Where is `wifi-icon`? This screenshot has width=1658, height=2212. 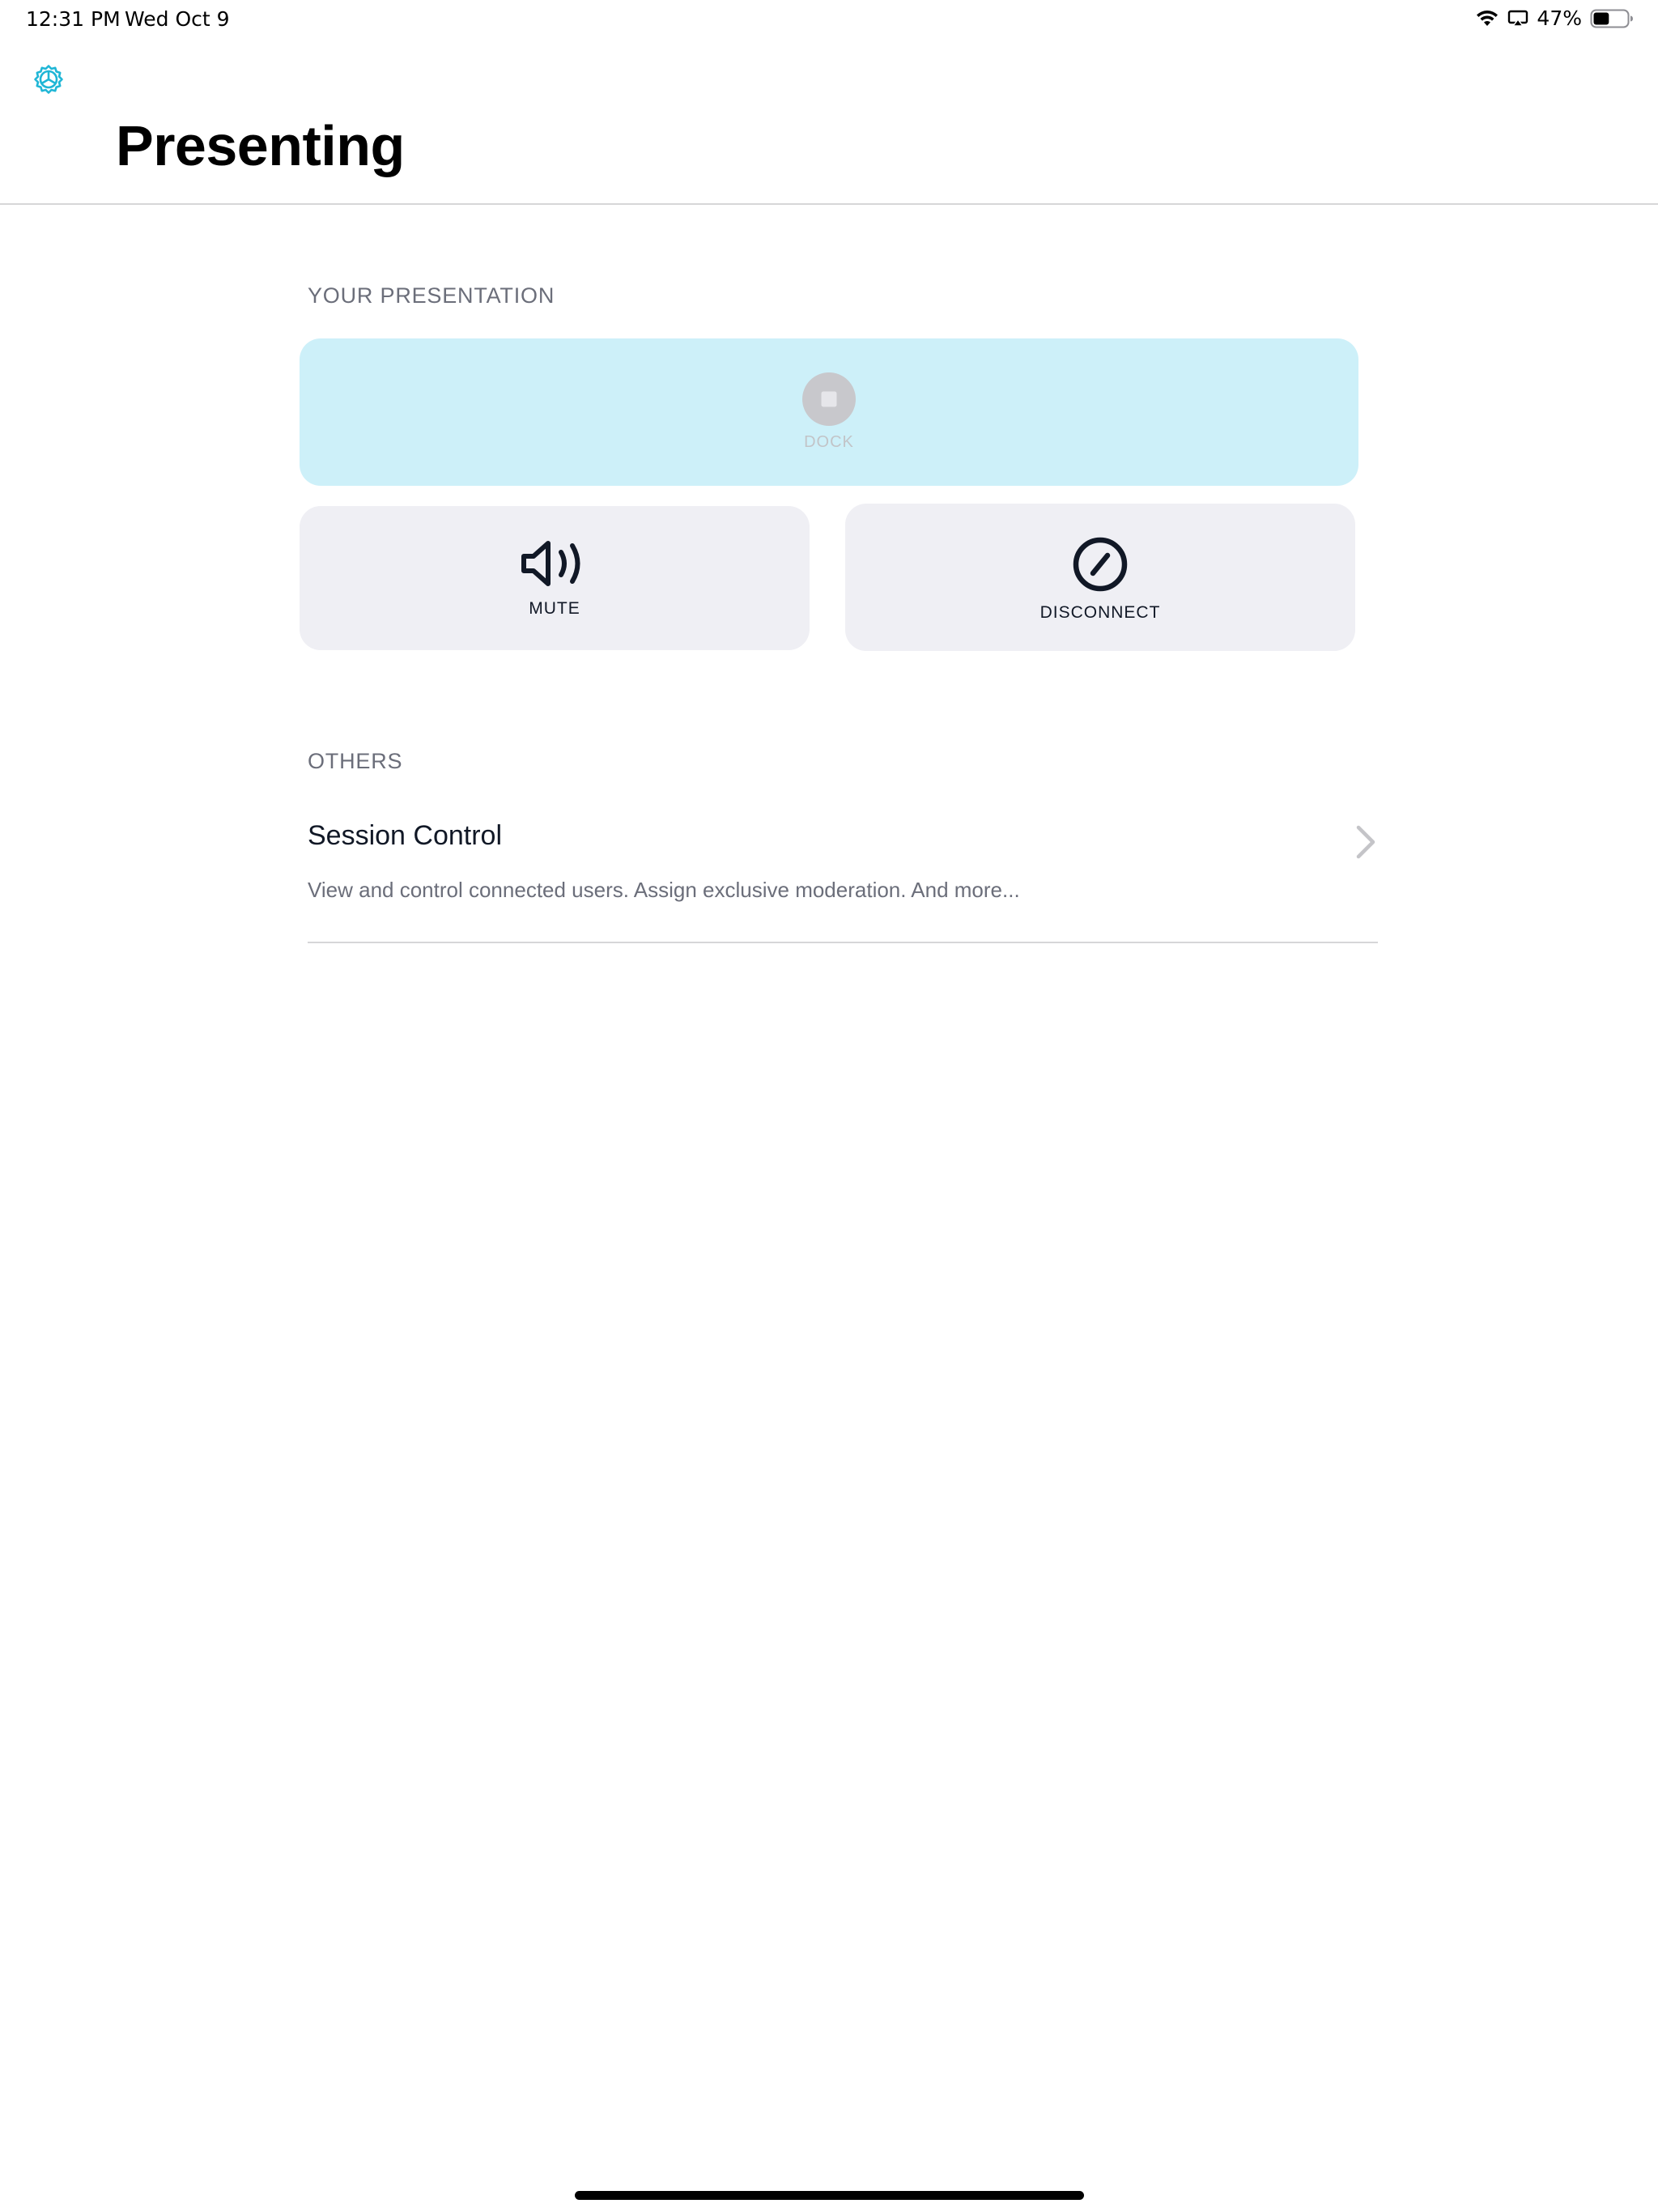
wifi-icon is located at coordinates (1487, 19).